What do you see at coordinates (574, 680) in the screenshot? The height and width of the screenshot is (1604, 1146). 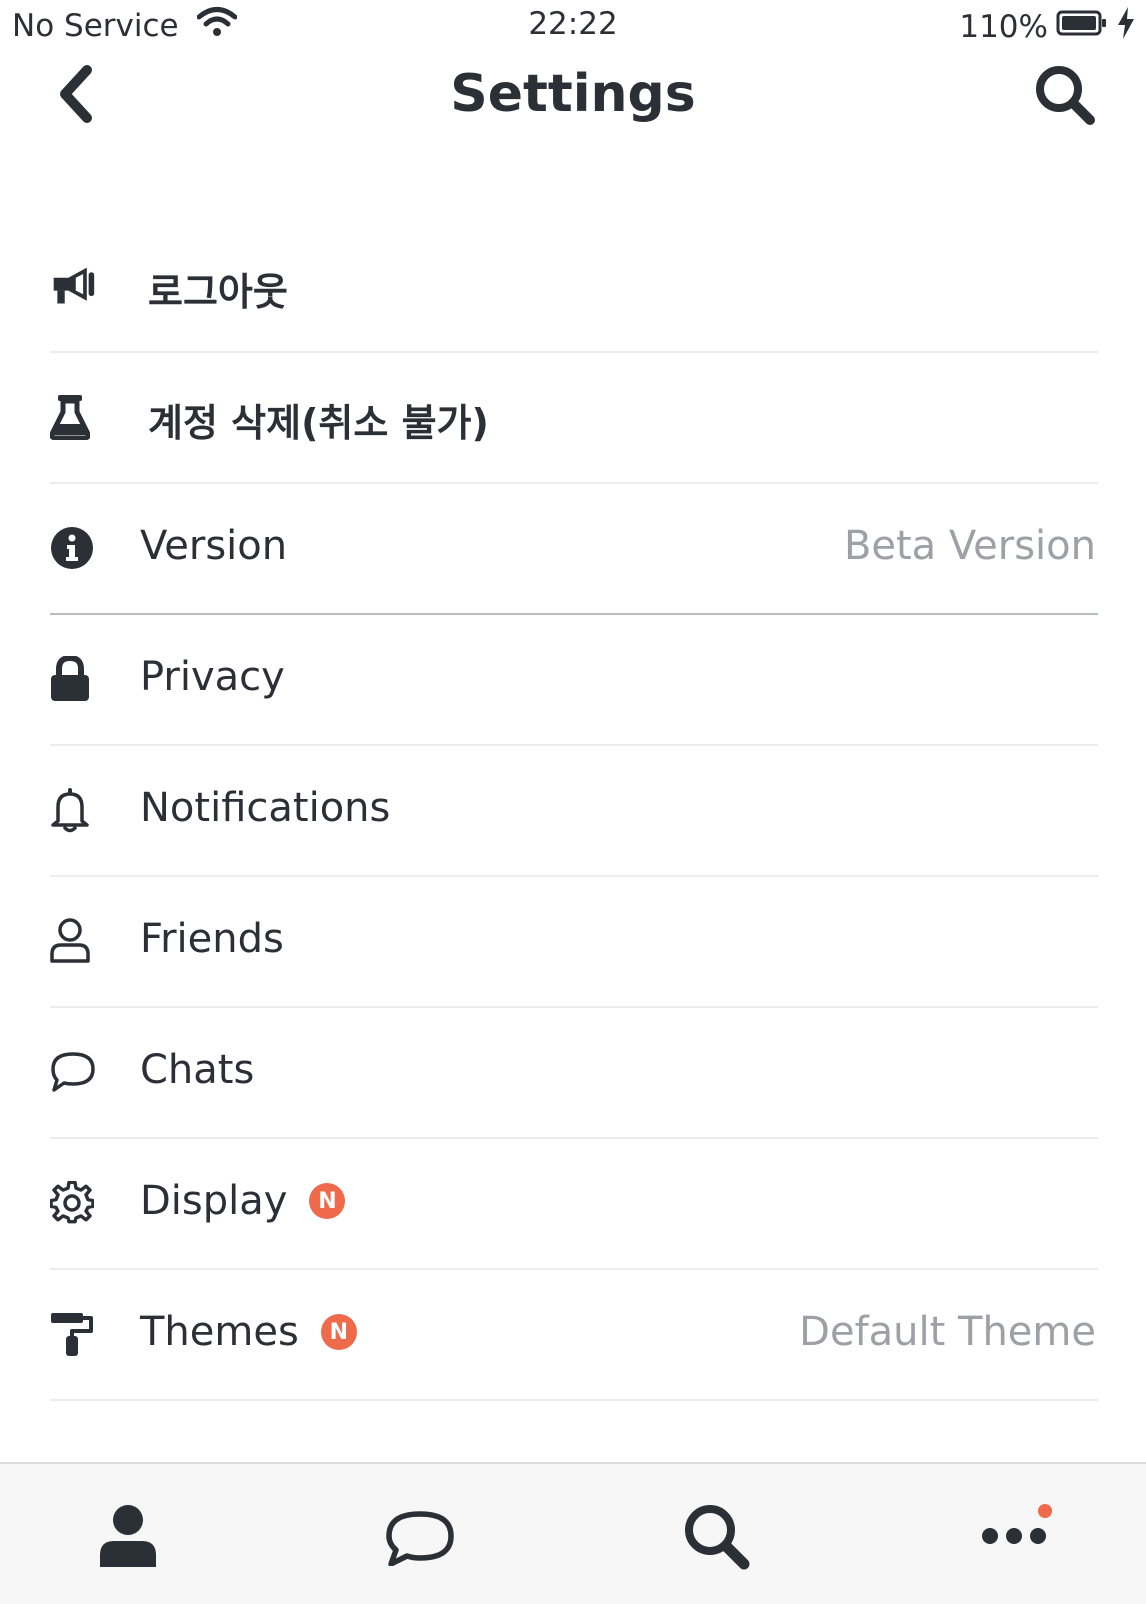 I see `settings-row-privacy: Privacy` at bounding box center [574, 680].